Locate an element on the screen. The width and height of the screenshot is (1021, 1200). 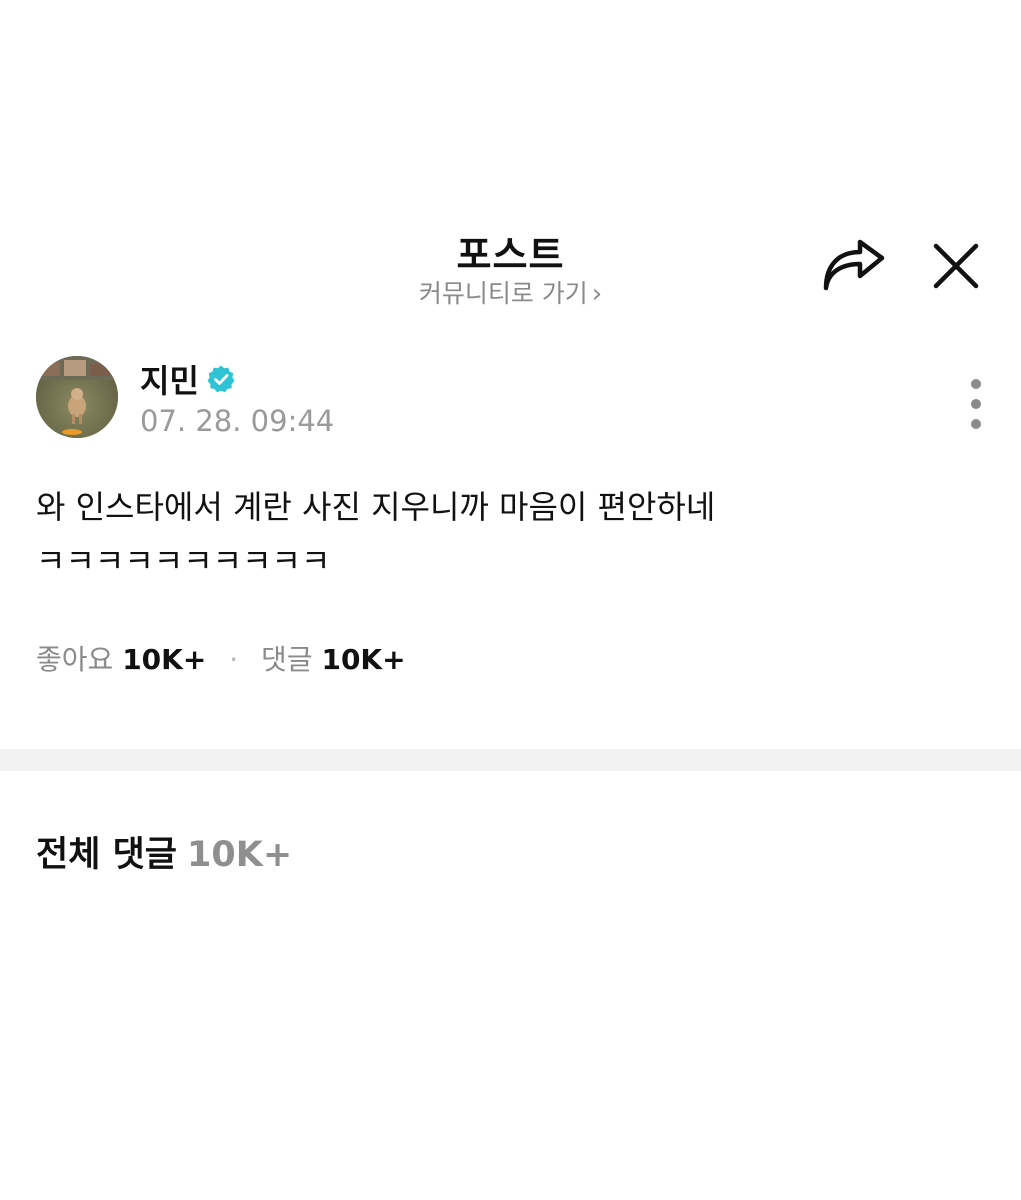
comments-count: 10K+ is located at coordinates (363, 659).